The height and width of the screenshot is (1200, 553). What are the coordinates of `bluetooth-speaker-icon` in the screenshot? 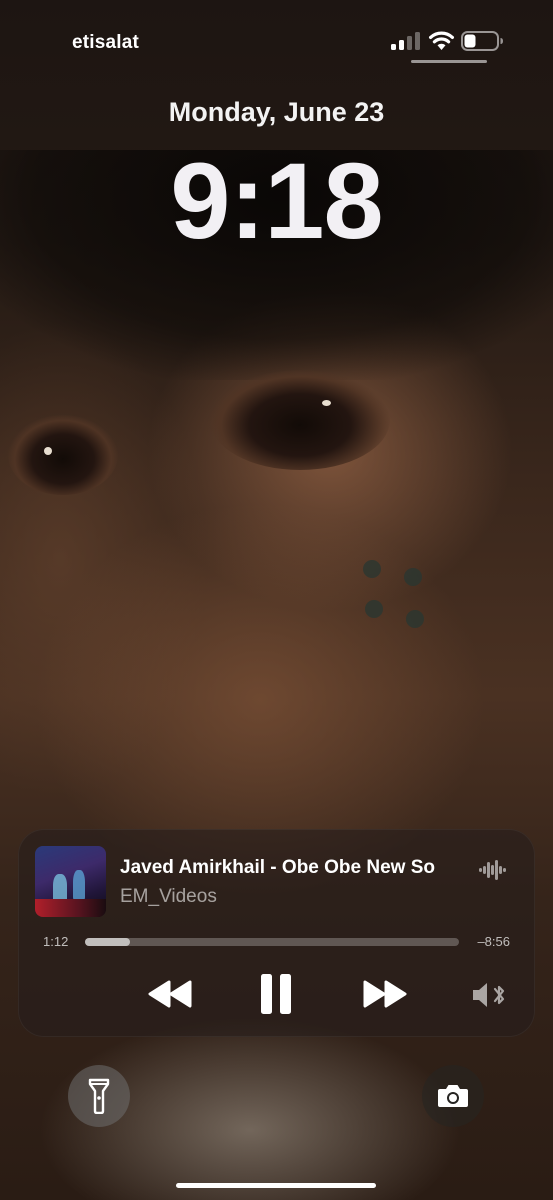 It's located at (489, 995).